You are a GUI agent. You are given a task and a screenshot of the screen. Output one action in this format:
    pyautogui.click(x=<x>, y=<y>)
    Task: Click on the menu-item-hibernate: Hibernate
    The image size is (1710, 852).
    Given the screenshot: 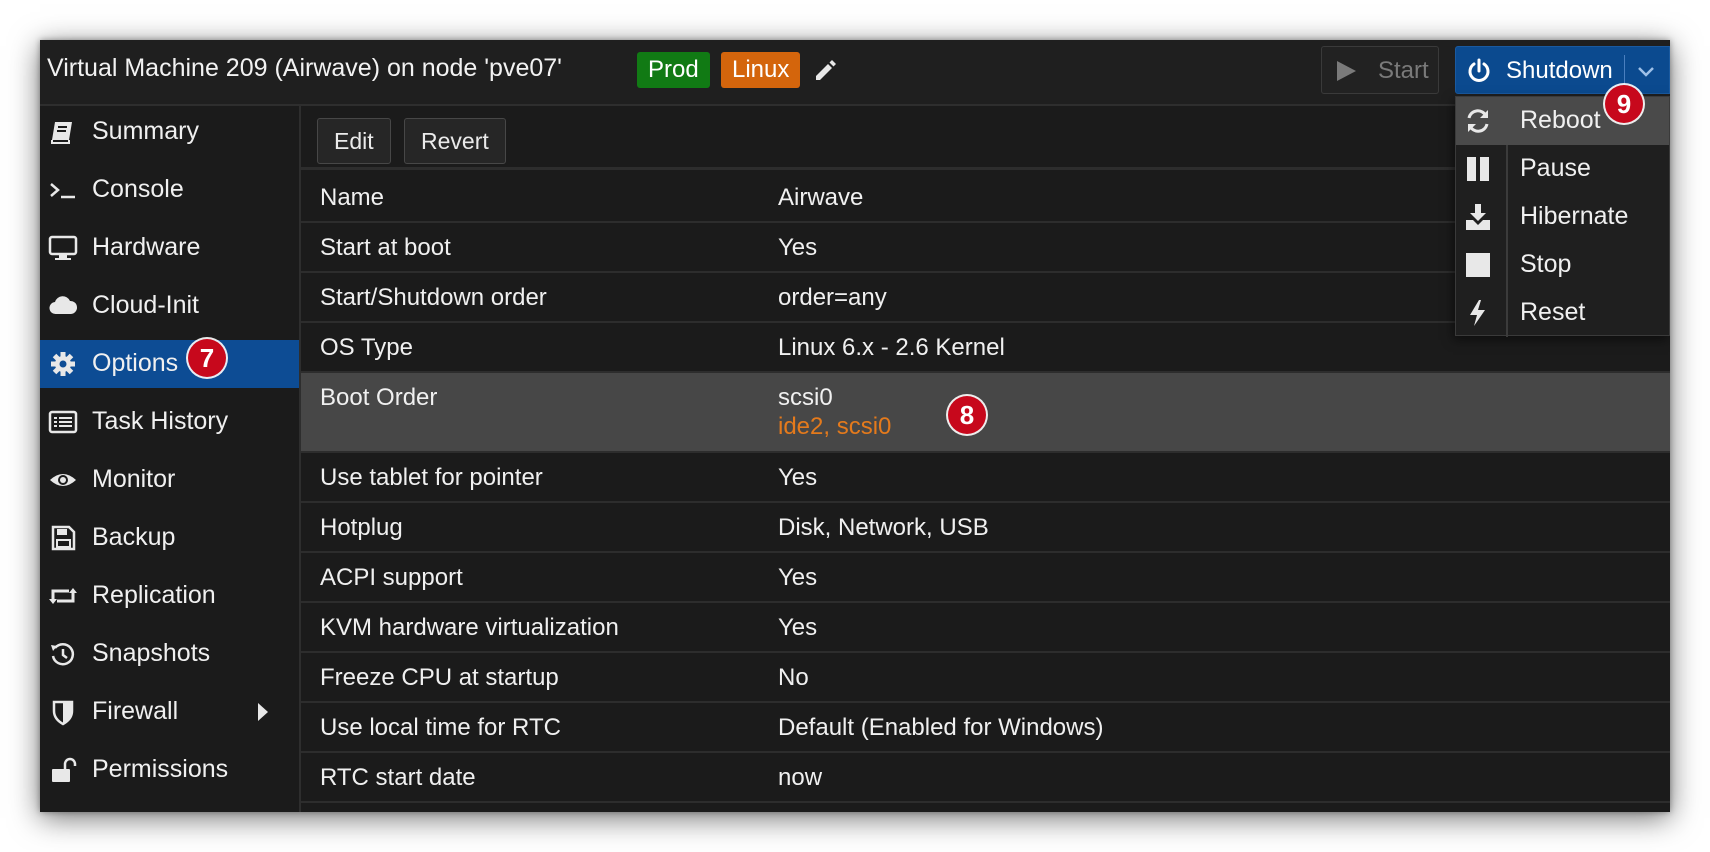 What is the action you would take?
    pyautogui.click(x=1562, y=217)
    